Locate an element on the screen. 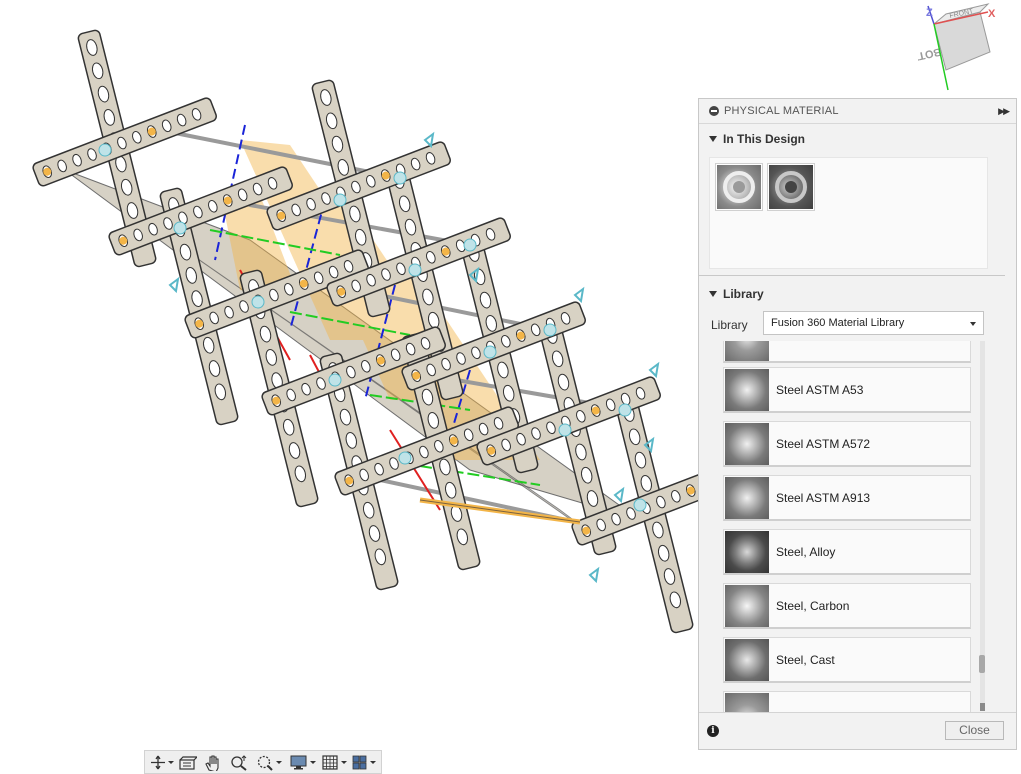 This screenshot has height=774, width=1021. panel-footer: i Close is located at coordinates (857, 730).